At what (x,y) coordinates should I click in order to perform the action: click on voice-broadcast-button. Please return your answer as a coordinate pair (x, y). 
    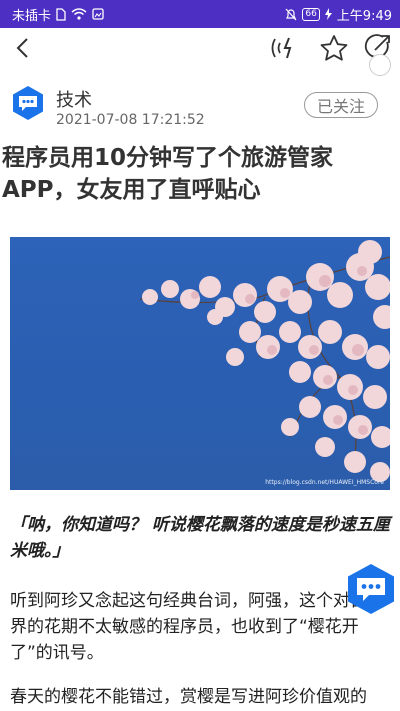
    Looking at the image, I should click on (284, 50).